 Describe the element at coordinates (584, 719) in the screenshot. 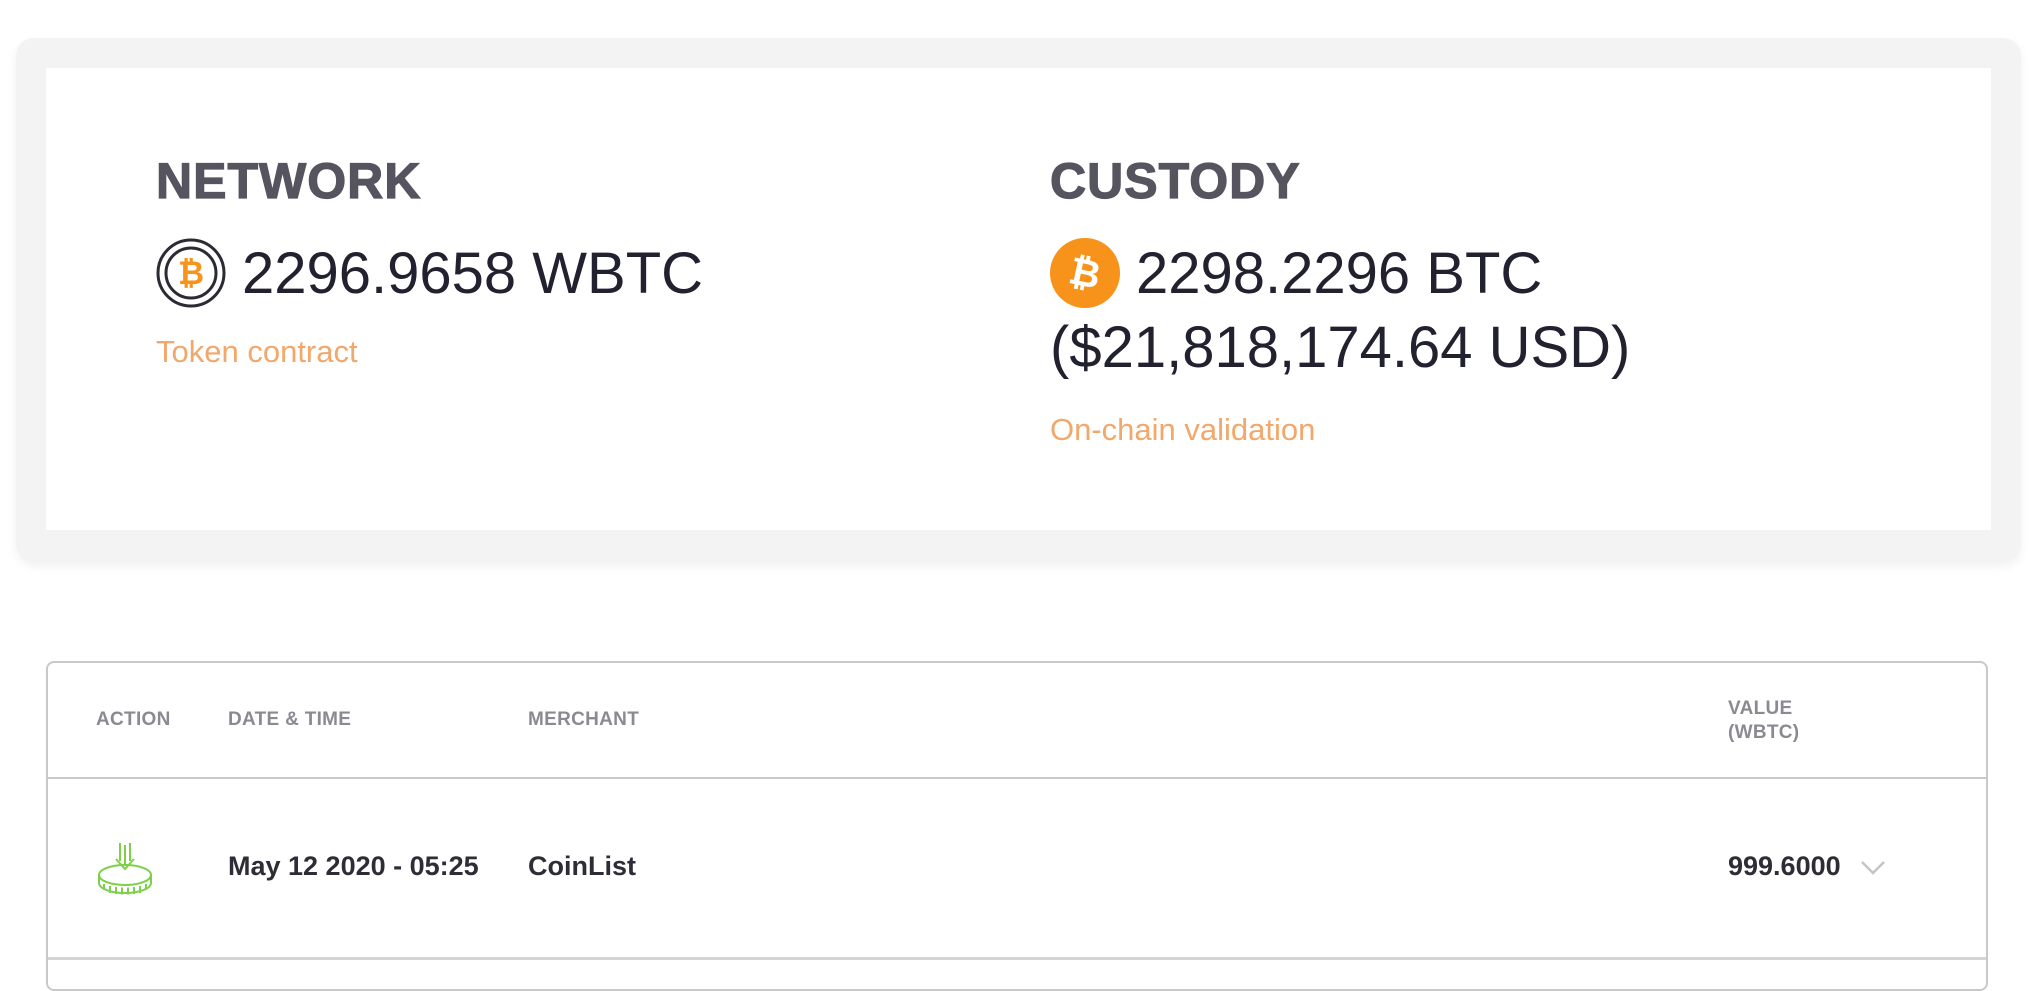

I see `column-header-merchant: MERCHANT` at that location.